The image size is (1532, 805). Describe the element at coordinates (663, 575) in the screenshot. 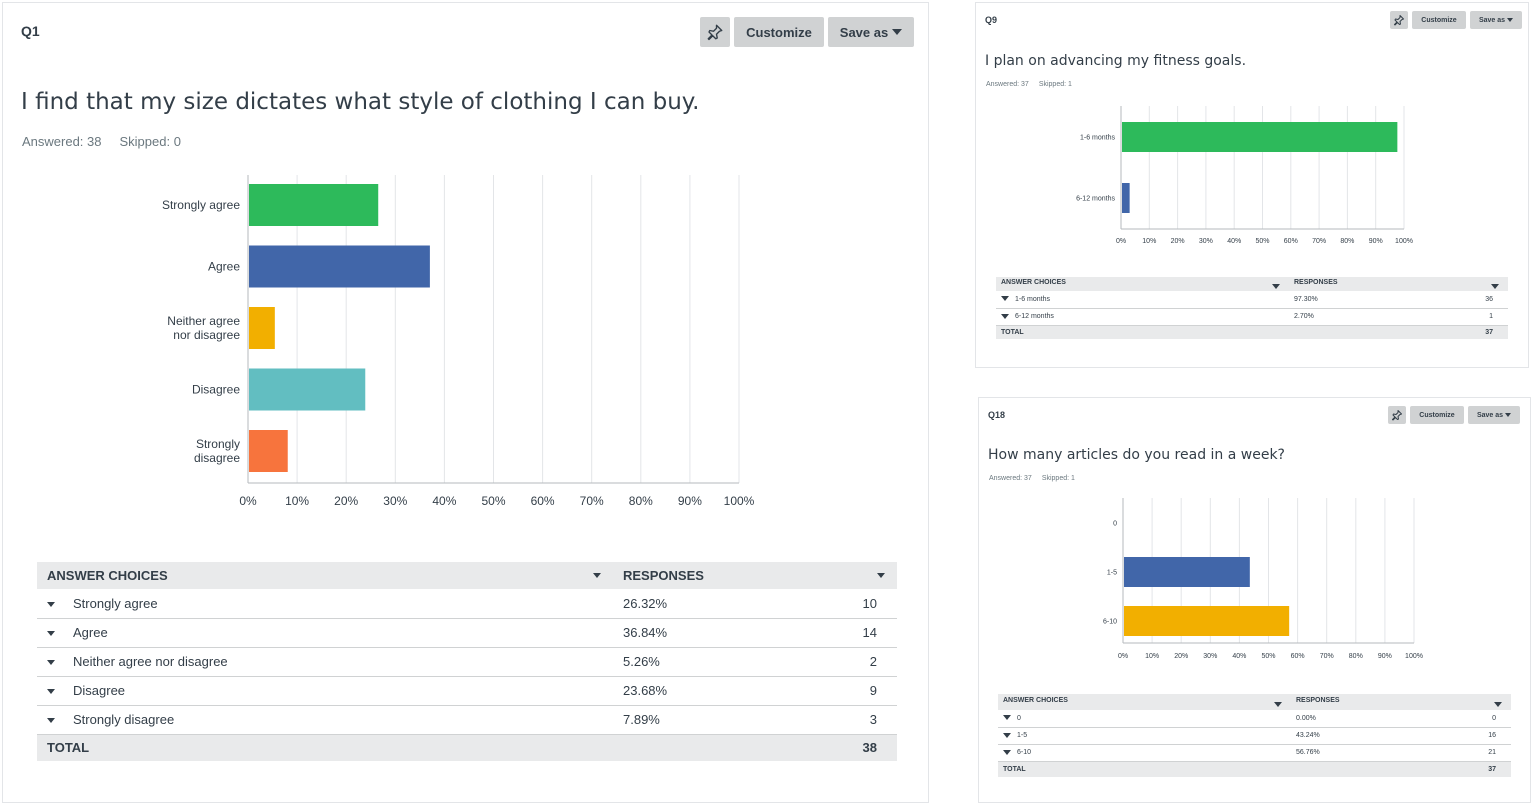

I see `column-header-label: RESPONSES` at that location.